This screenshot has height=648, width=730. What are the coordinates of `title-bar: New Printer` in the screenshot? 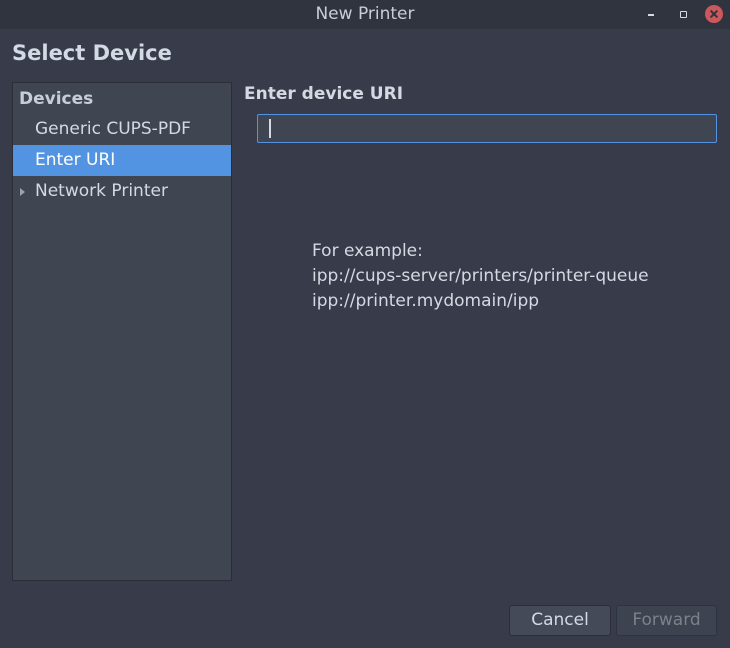 It's located at (365, 14).